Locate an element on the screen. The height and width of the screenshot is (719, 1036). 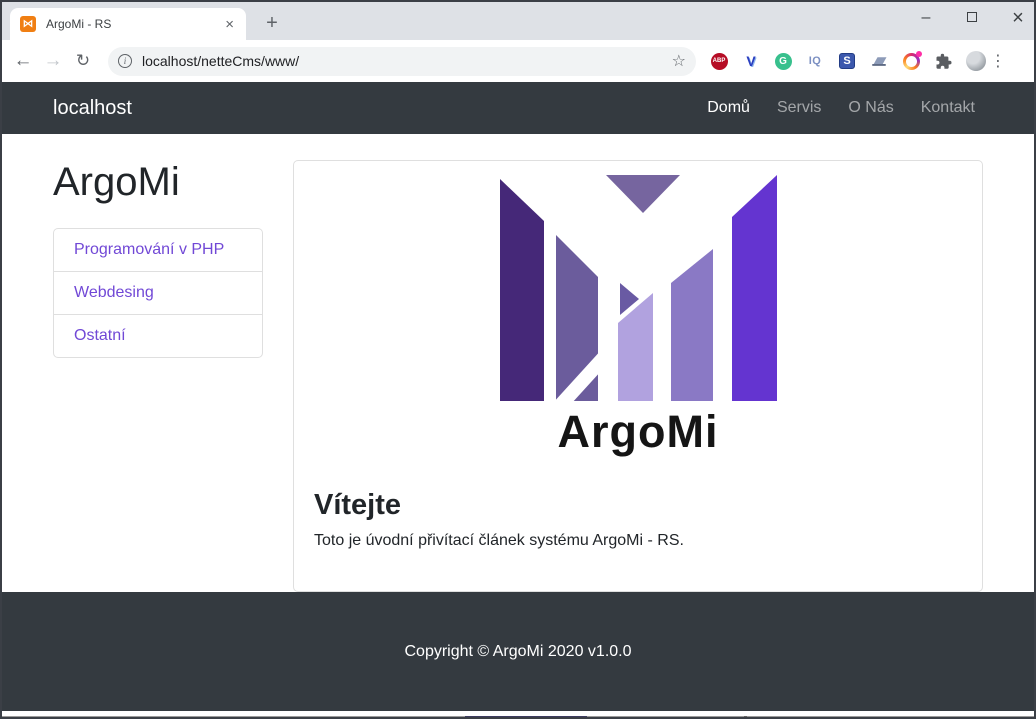
back-button: ← is located at coordinates (23, 61).